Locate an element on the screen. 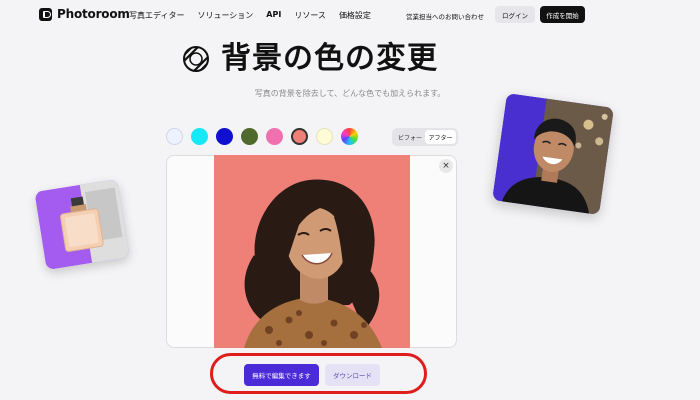 The width and height of the screenshot is (700, 400). swatch-light-blue is located at coordinates (174, 136).